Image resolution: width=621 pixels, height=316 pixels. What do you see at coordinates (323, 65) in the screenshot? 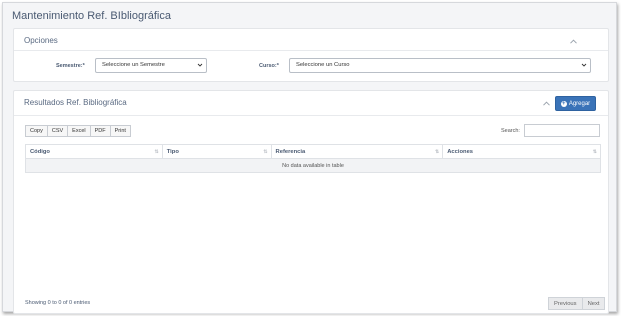
I see `curso-select-value: Seleccione un Curso` at bounding box center [323, 65].